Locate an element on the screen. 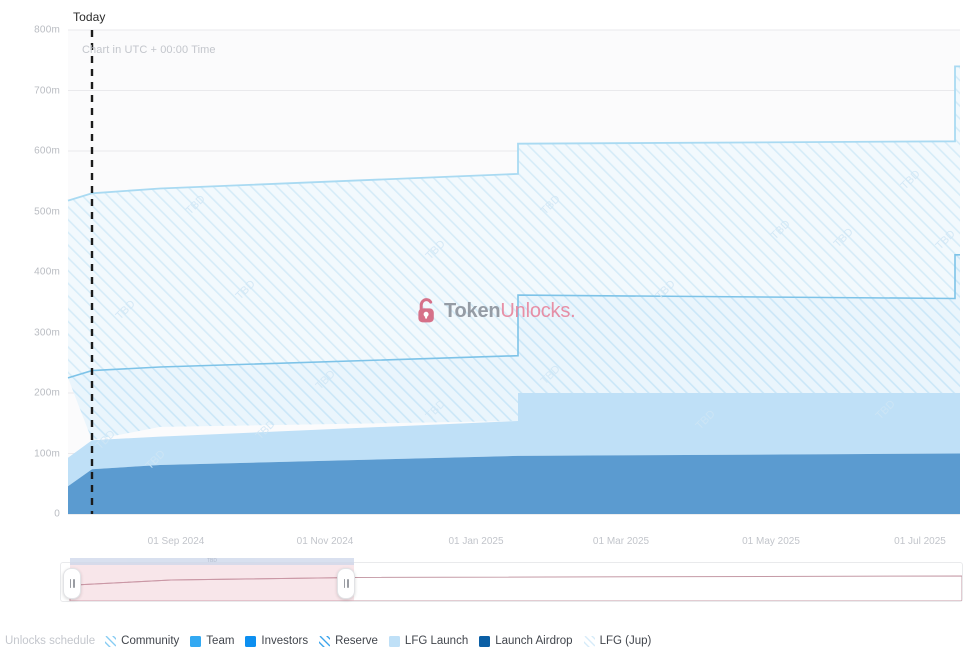 The height and width of the screenshot is (659, 975). team-swatch-icon is located at coordinates (196, 641).